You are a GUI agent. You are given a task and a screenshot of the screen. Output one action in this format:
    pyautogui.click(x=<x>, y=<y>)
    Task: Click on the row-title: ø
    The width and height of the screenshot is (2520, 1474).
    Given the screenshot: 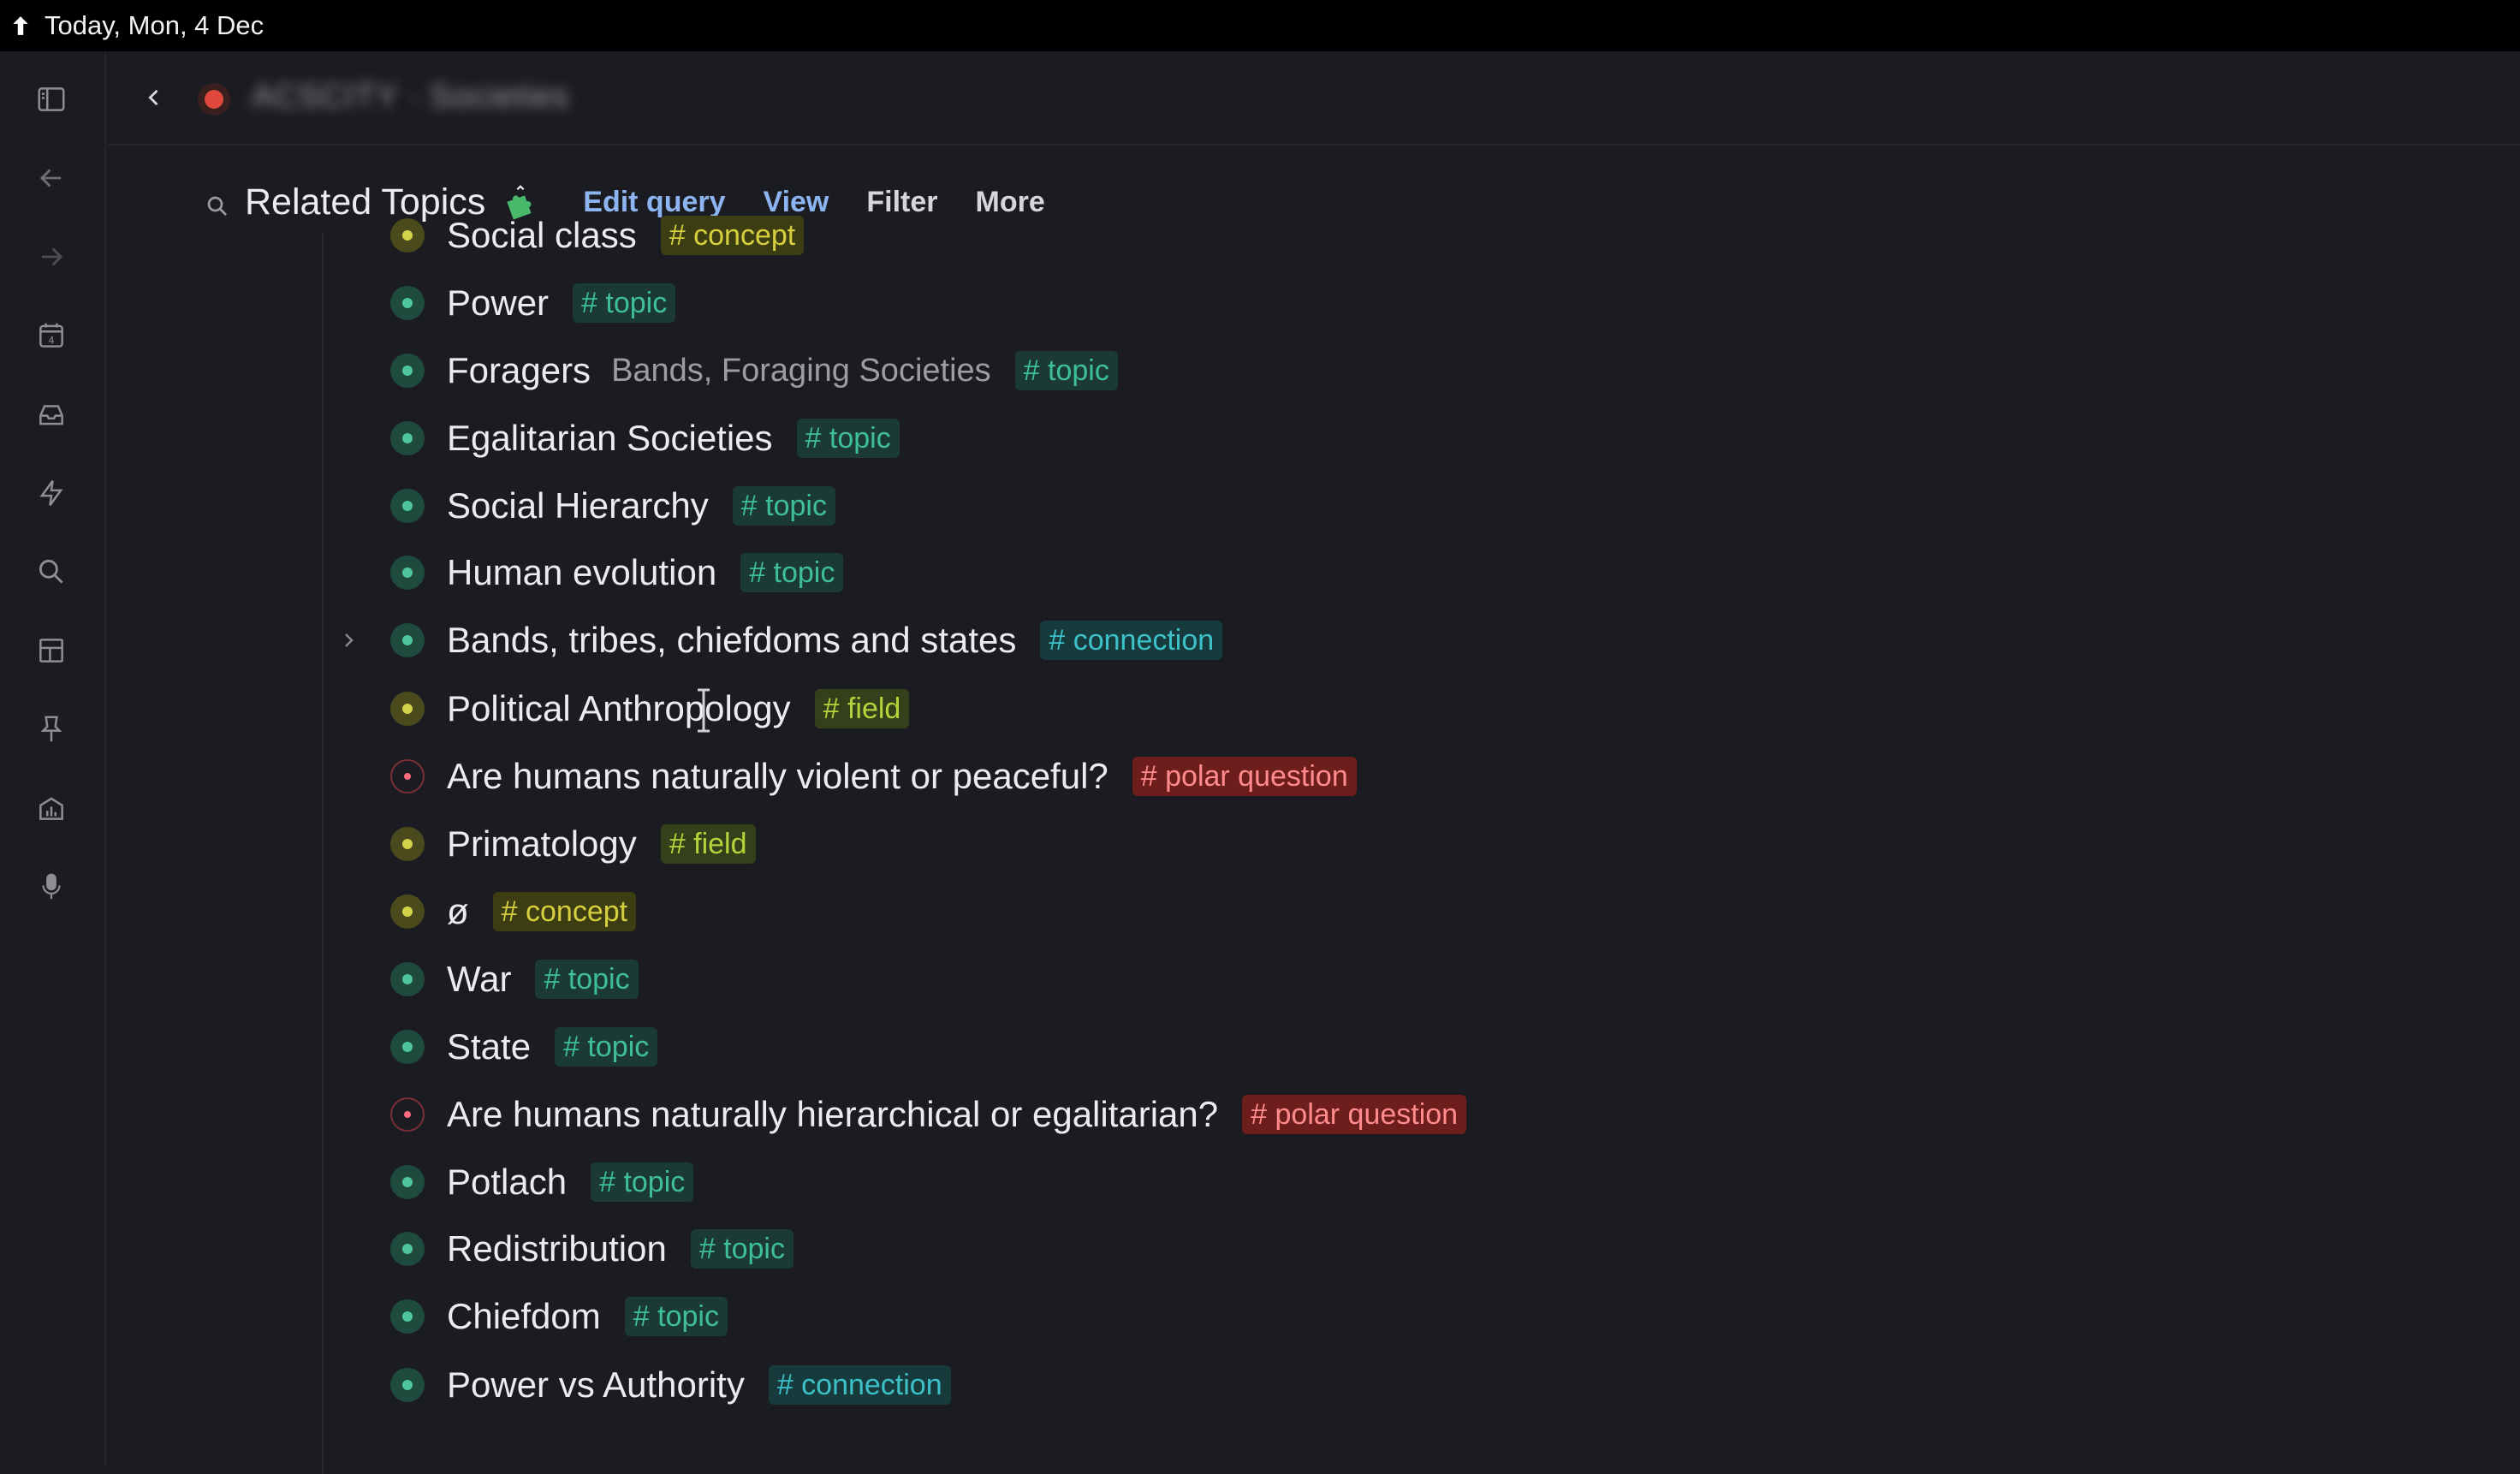 What is the action you would take?
    pyautogui.click(x=458, y=911)
    